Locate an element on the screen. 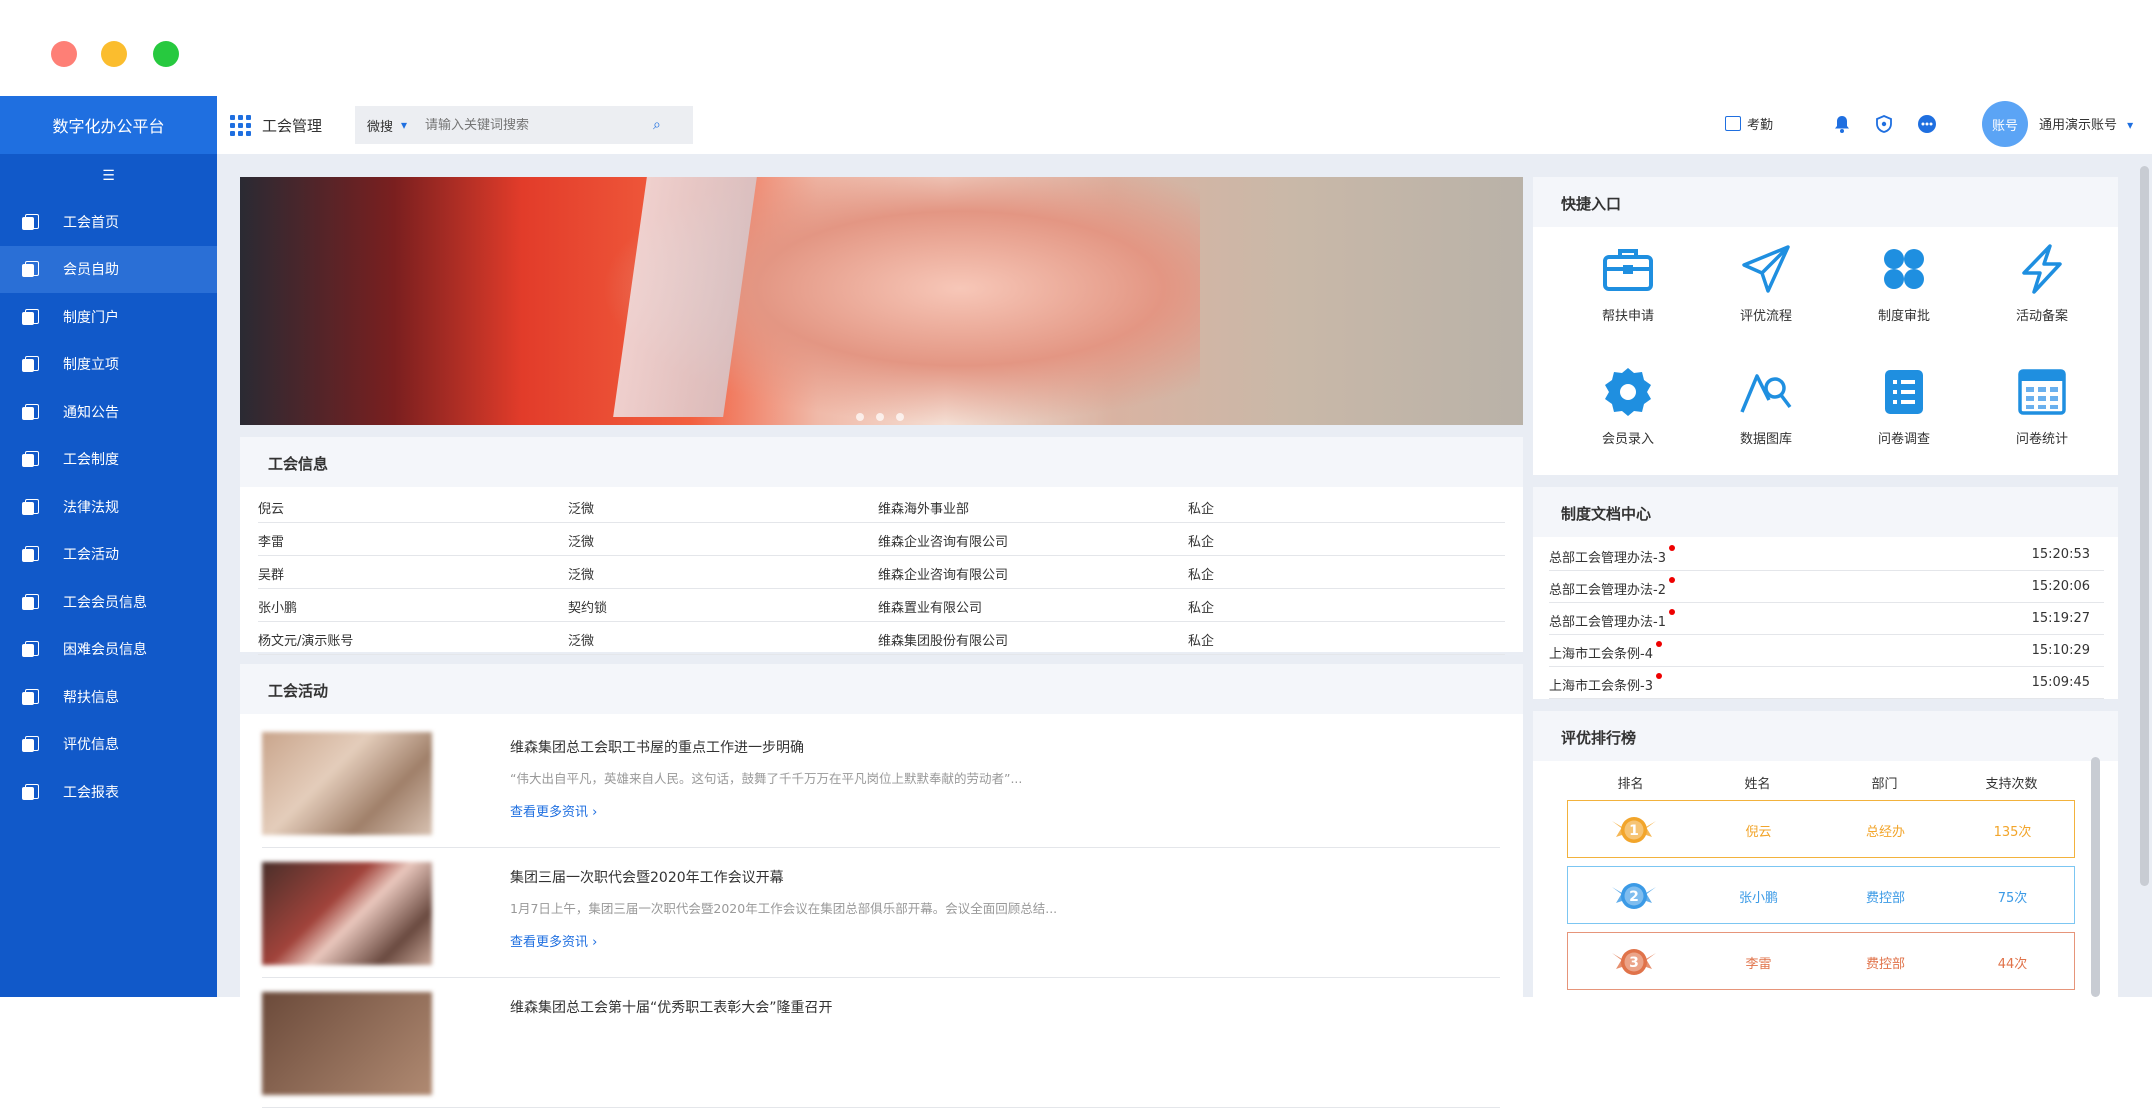 The width and height of the screenshot is (2152, 1108). quick-entry-item: 评优流程 is located at coordinates (1766, 291).